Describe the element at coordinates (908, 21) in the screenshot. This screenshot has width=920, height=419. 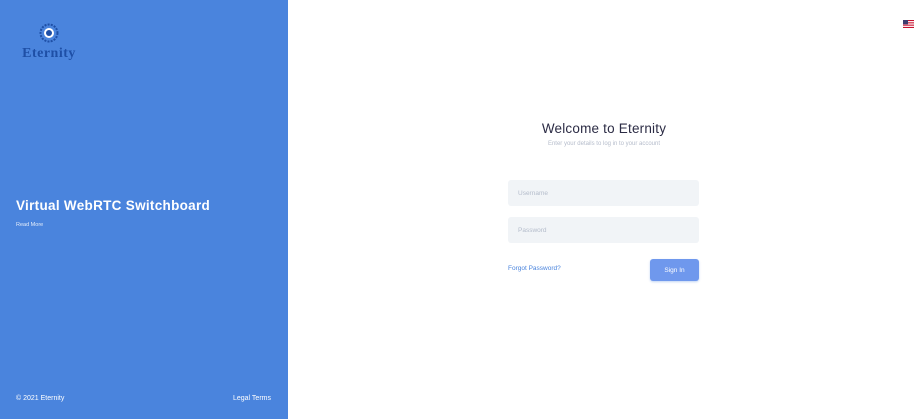
I see `us-flag-icon` at that location.